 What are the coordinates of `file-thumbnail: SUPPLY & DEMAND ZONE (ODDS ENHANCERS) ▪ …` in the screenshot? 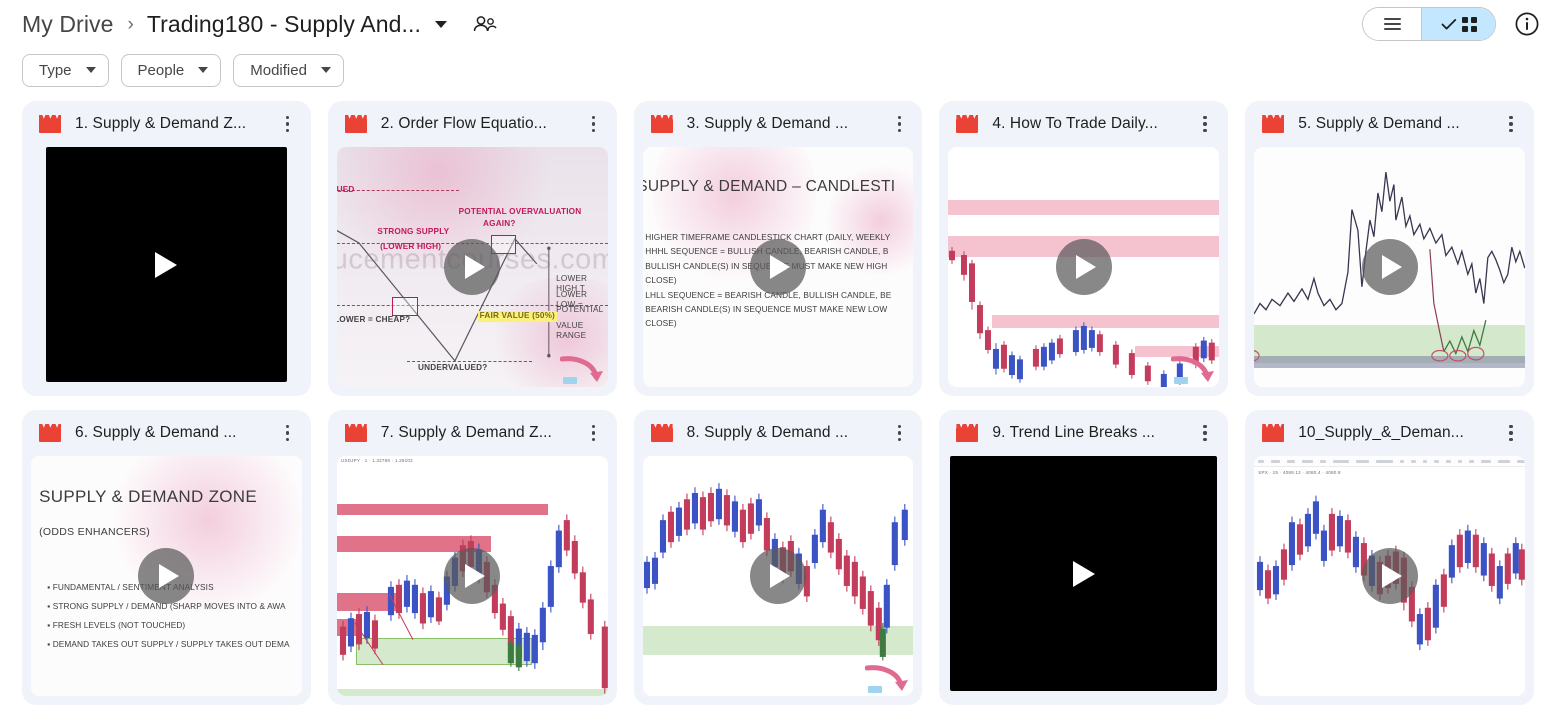 It's located at (166, 576).